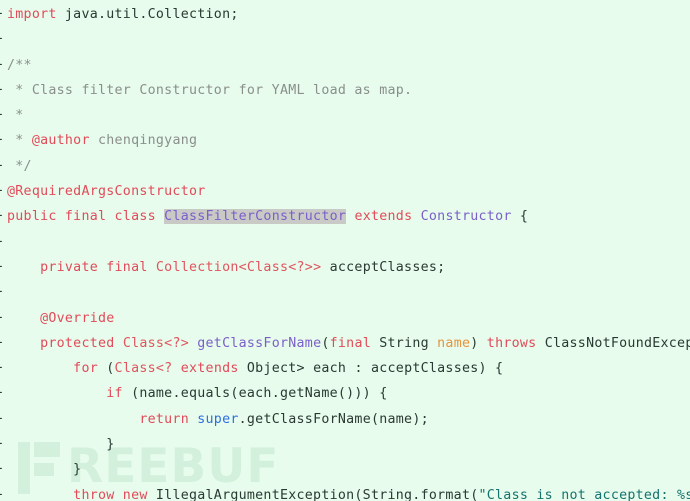 The height and width of the screenshot is (501, 690). What do you see at coordinates (147, 14) in the screenshot?
I see `token-plain: java.util.Collection;` at bounding box center [147, 14].